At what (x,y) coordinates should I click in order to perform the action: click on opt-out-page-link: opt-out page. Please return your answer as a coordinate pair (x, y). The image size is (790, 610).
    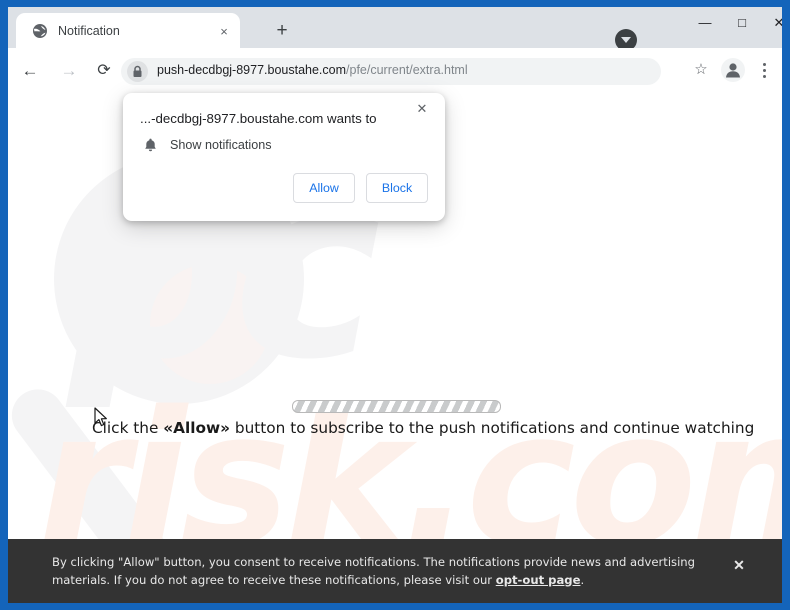
    Looking at the image, I should click on (538, 580).